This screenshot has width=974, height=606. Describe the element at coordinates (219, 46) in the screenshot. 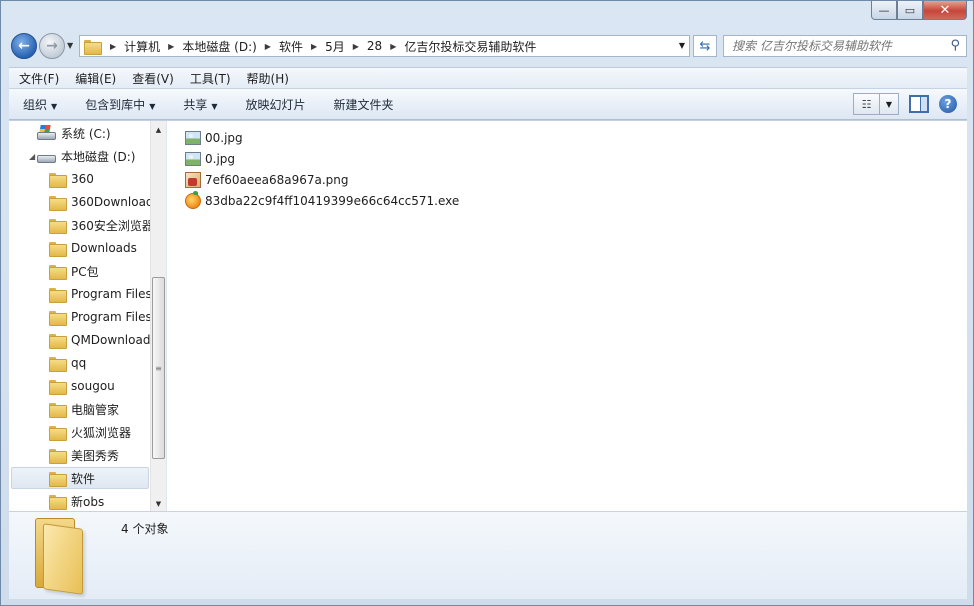

I see `breadcrumb-drive-d: 本地磁盘 (D:)` at that location.